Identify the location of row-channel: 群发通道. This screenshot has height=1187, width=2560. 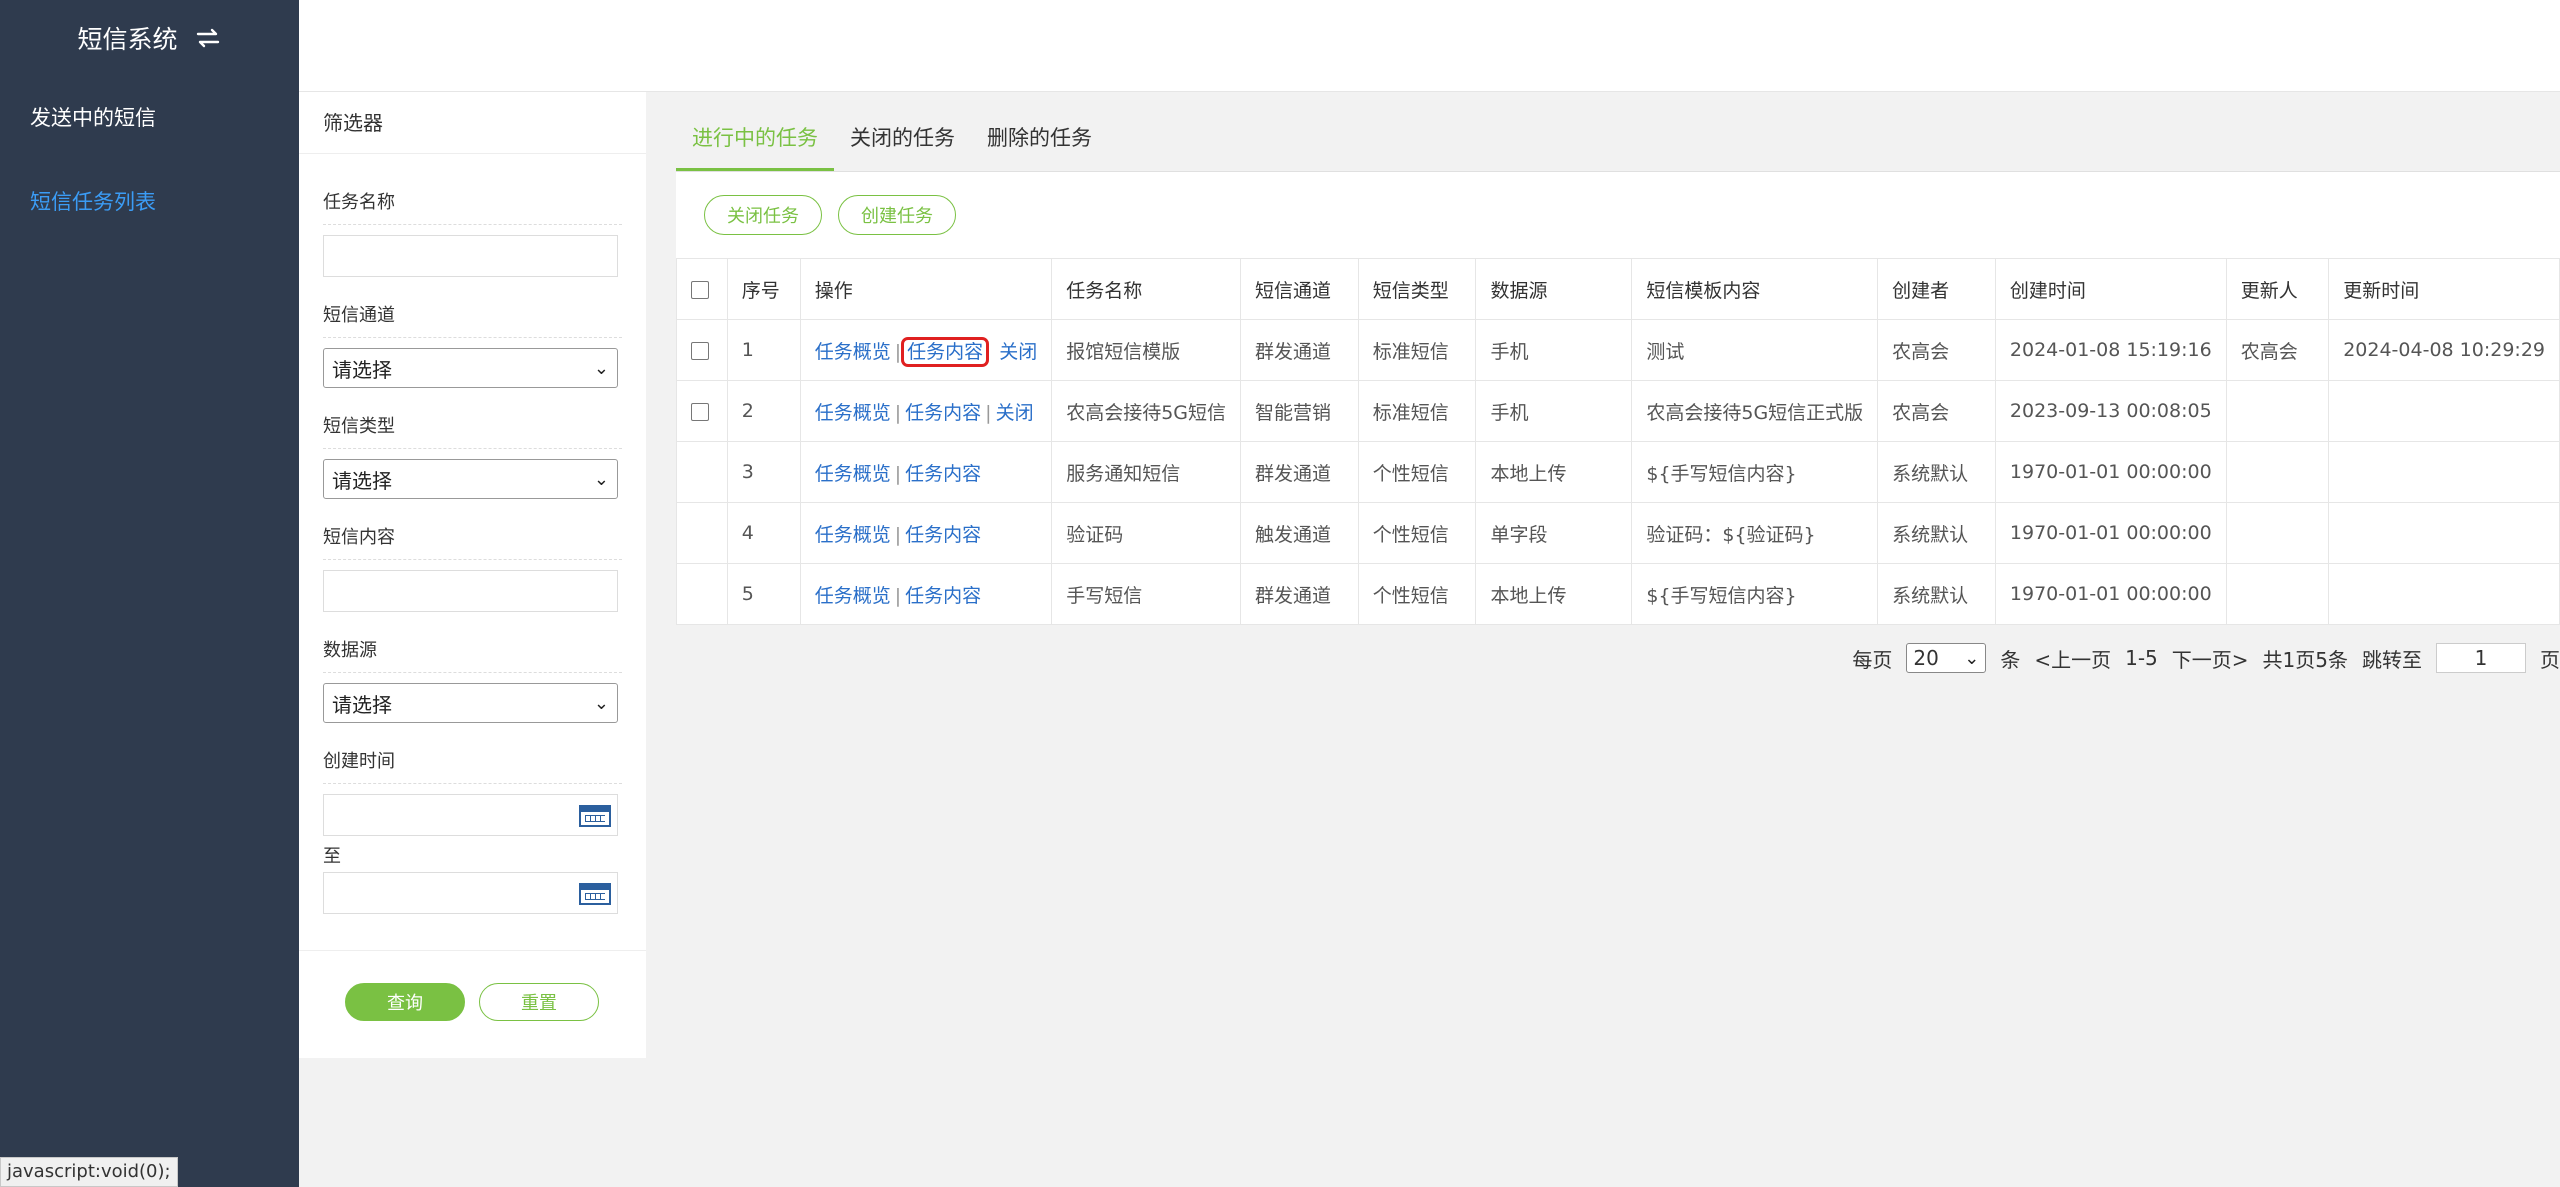
(1299, 472).